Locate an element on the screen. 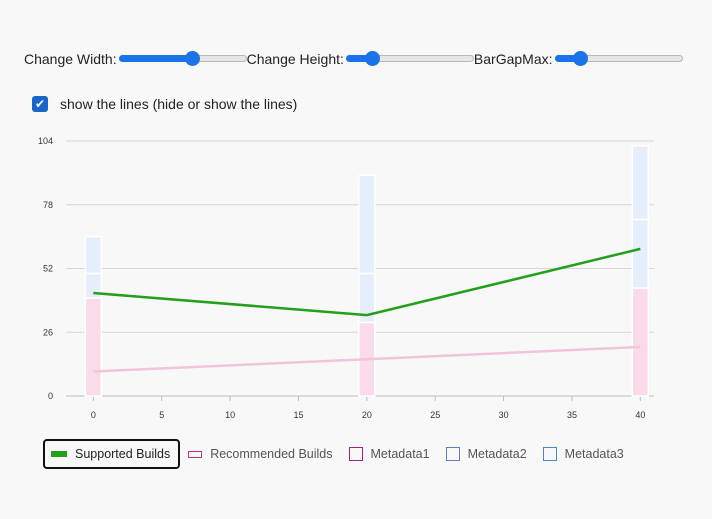 The height and width of the screenshot is (519, 712). x-tick-label: 40 is located at coordinates (640, 415).